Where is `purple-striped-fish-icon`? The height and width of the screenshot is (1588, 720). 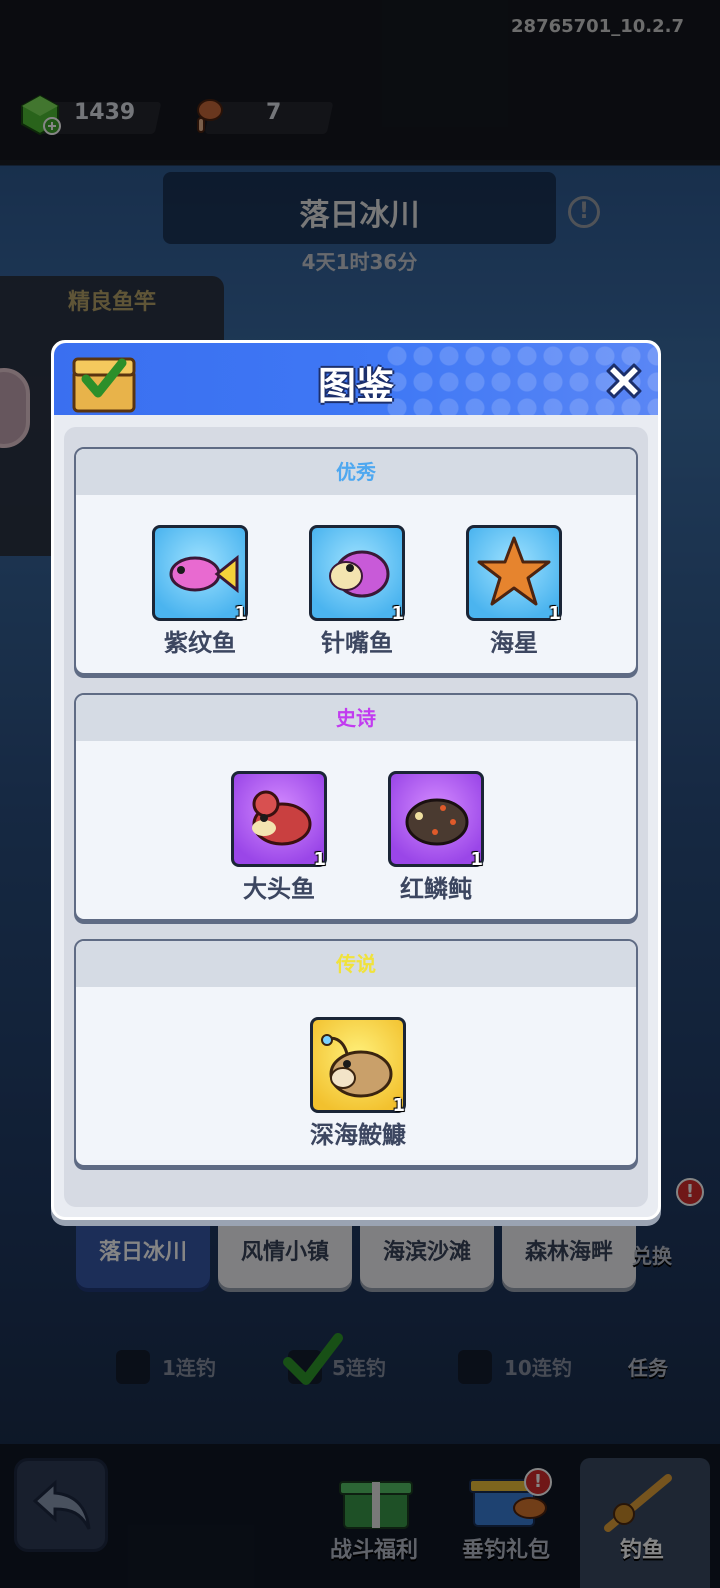
purple-striped-fish-icon is located at coordinates (204, 574).